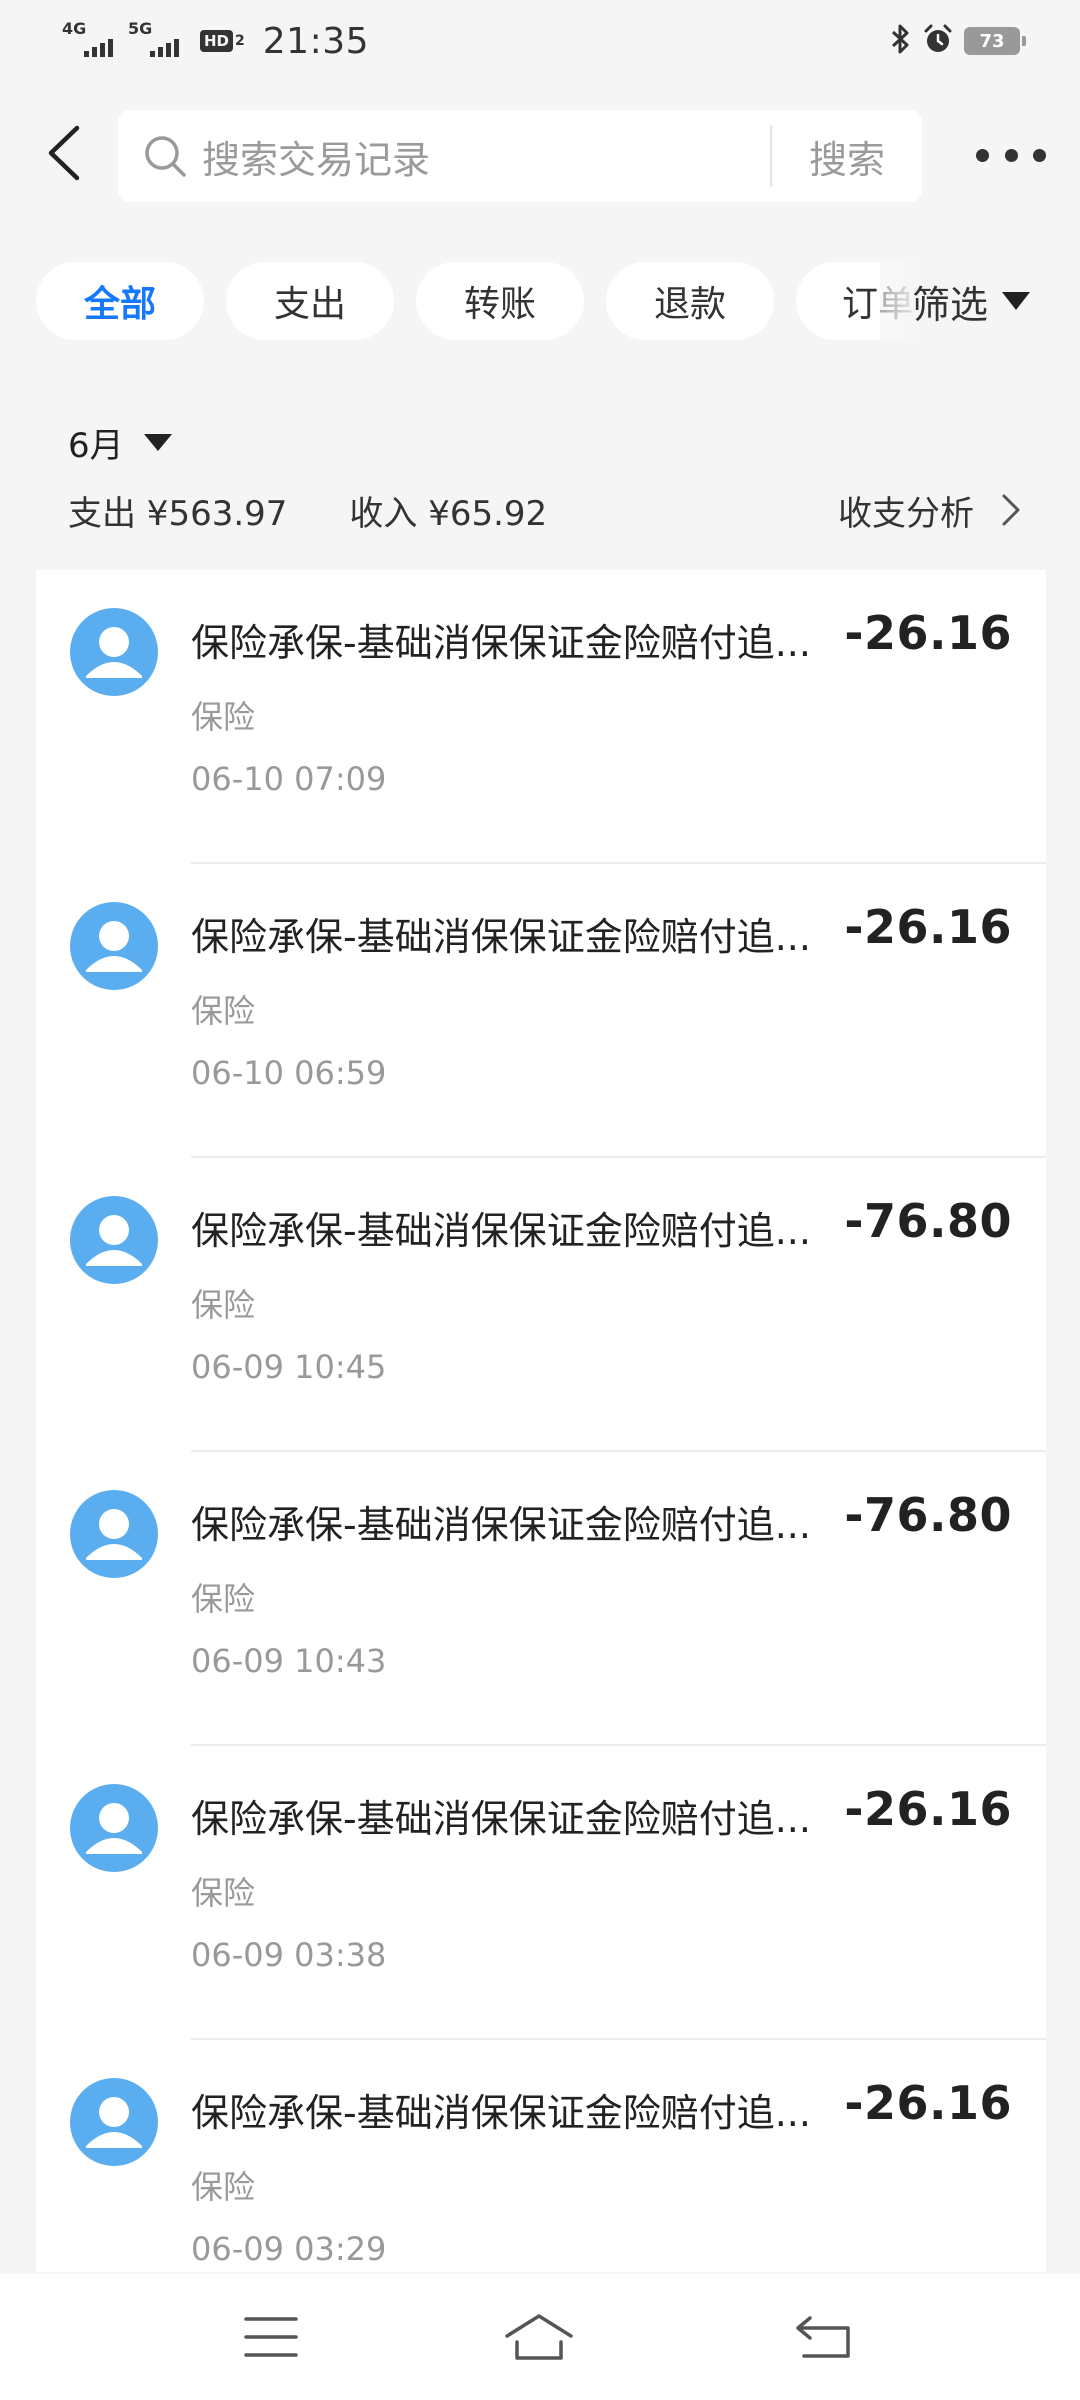  I want to click on alarm-icon, so click(938, 41).